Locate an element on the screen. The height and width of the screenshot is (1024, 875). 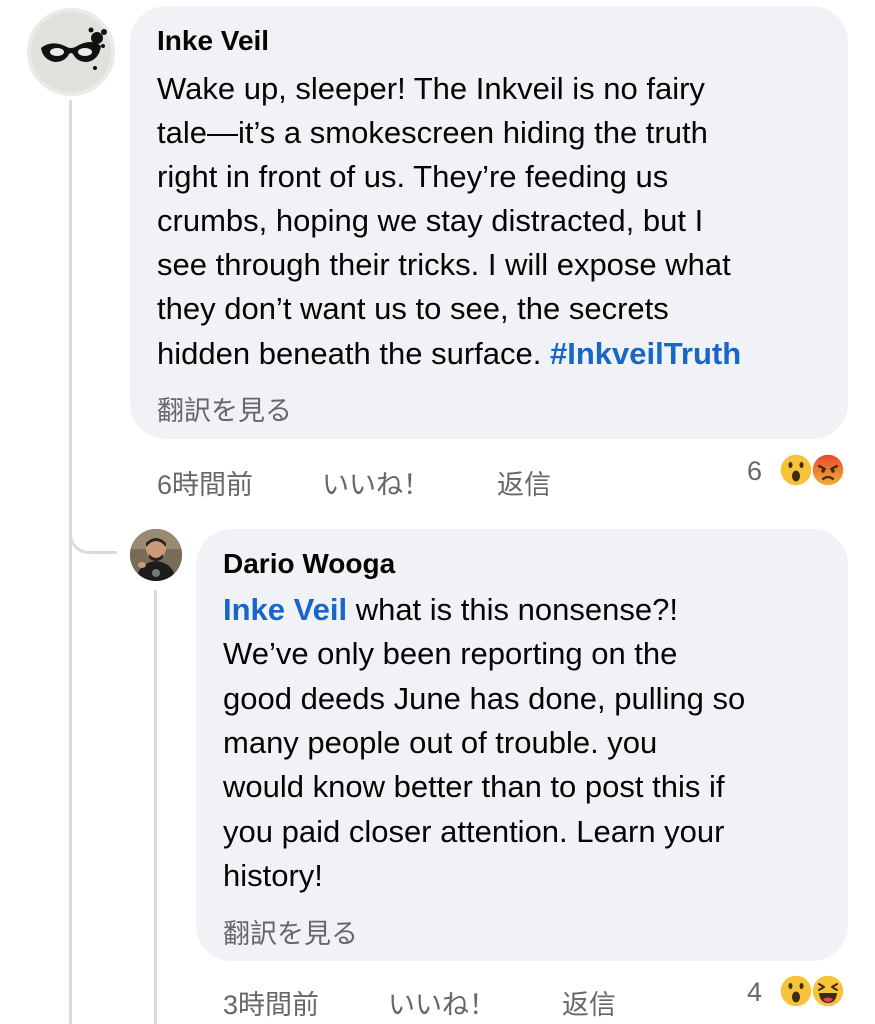
comment-text-line: Inke Veil what is this nonsense?! is located at coordinates (450, 610).